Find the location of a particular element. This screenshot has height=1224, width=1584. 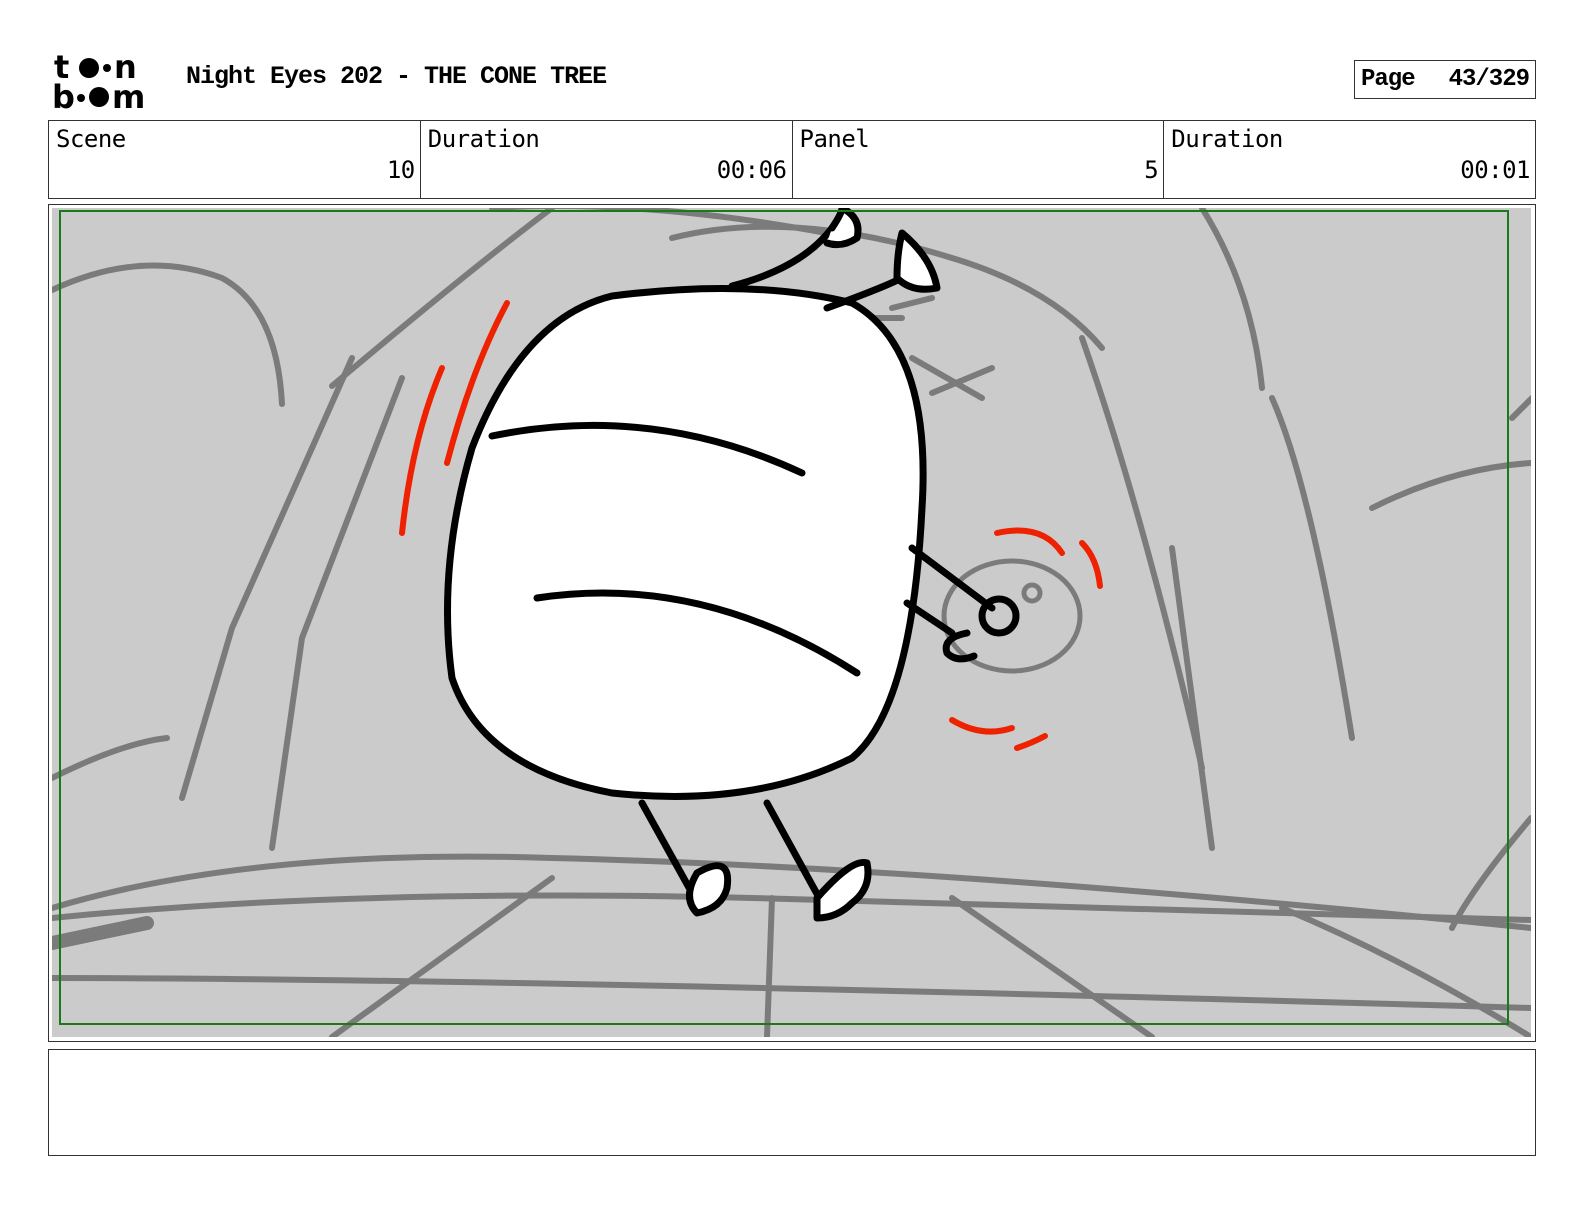

document-title: Night Eyes 202 - THE CONE TREE is located at coordinates (396, 76).